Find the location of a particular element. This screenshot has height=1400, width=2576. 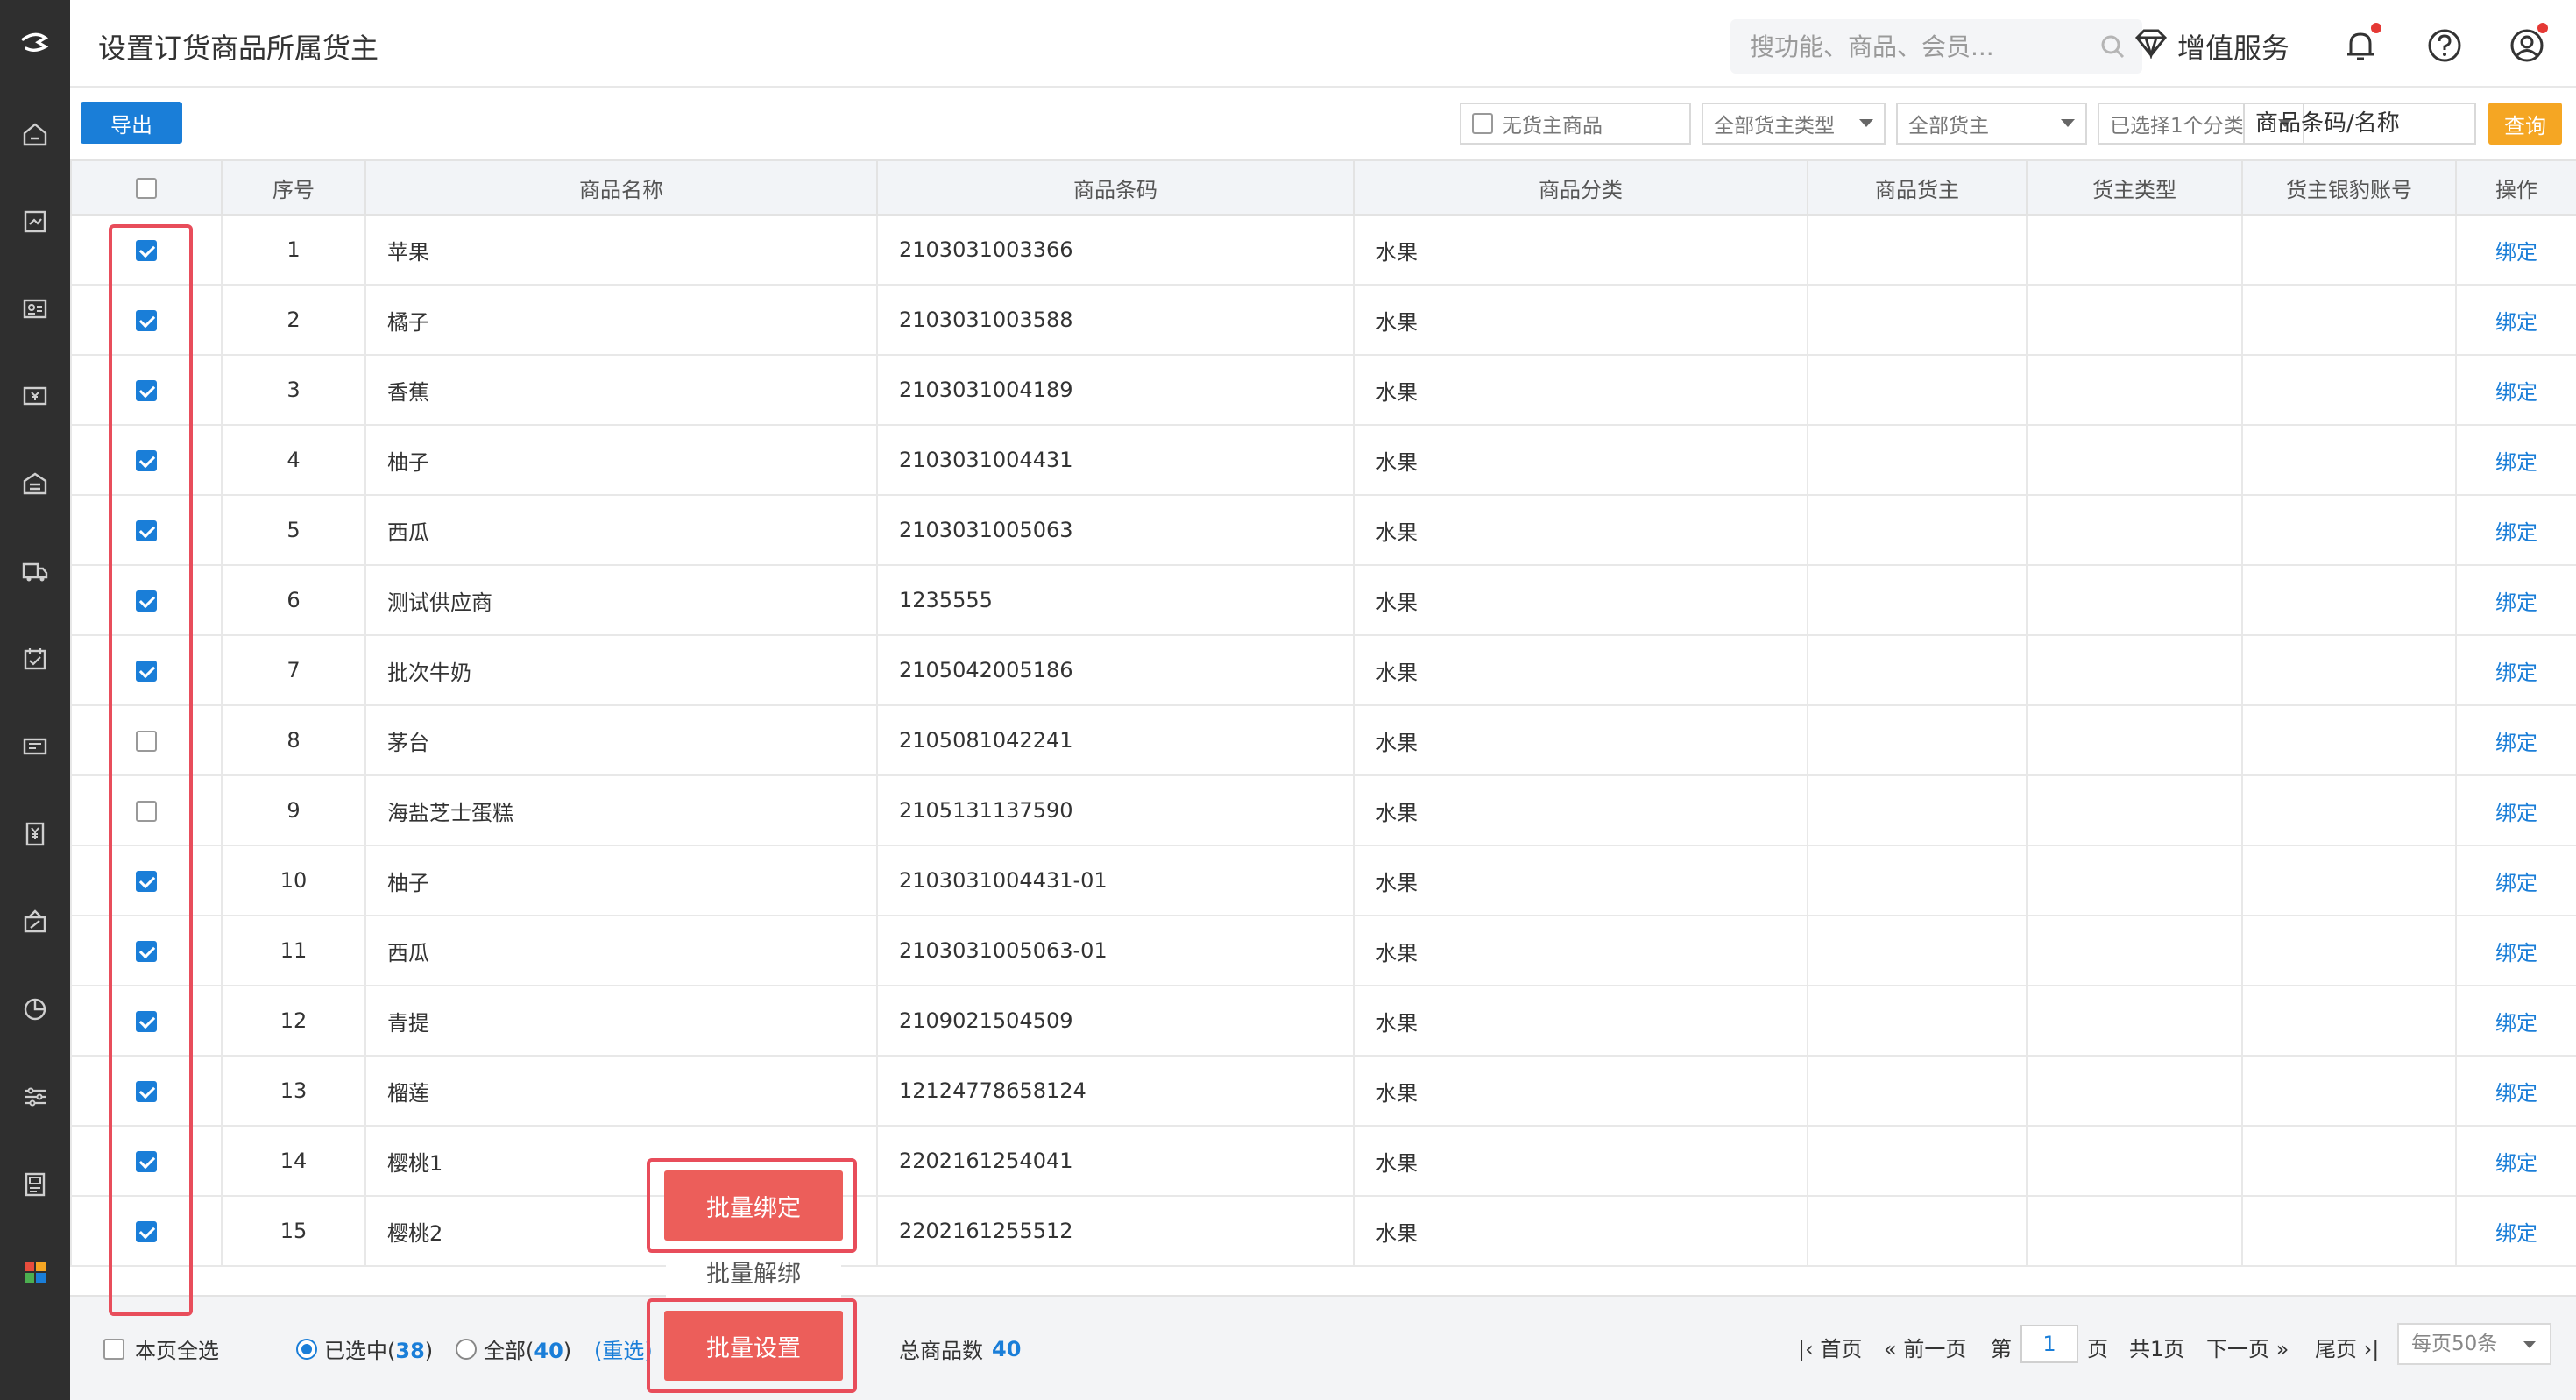

value-added-services-button: 增值服务 is located at coordinates (2211, 46).